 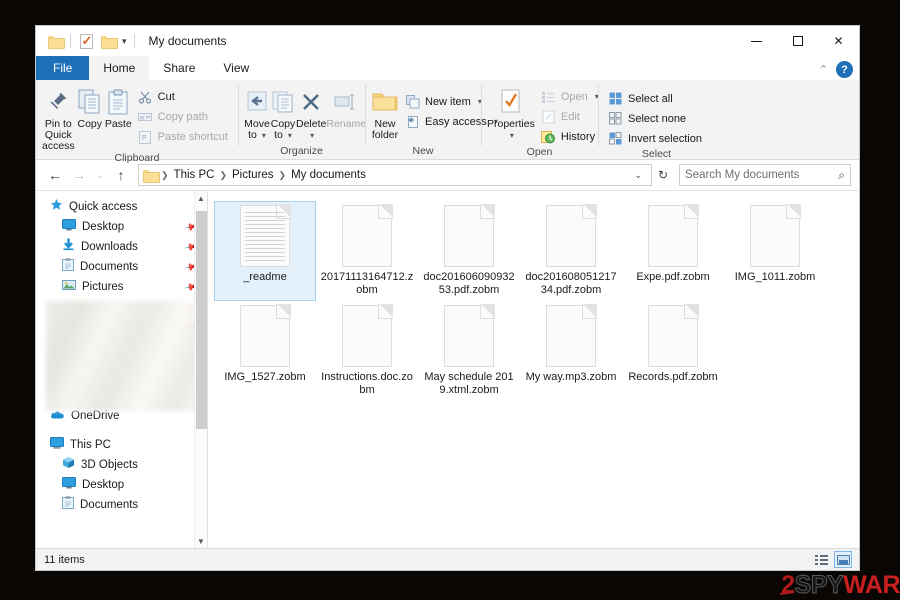 I want to click on details-view-button, so click(x=821, y=559).